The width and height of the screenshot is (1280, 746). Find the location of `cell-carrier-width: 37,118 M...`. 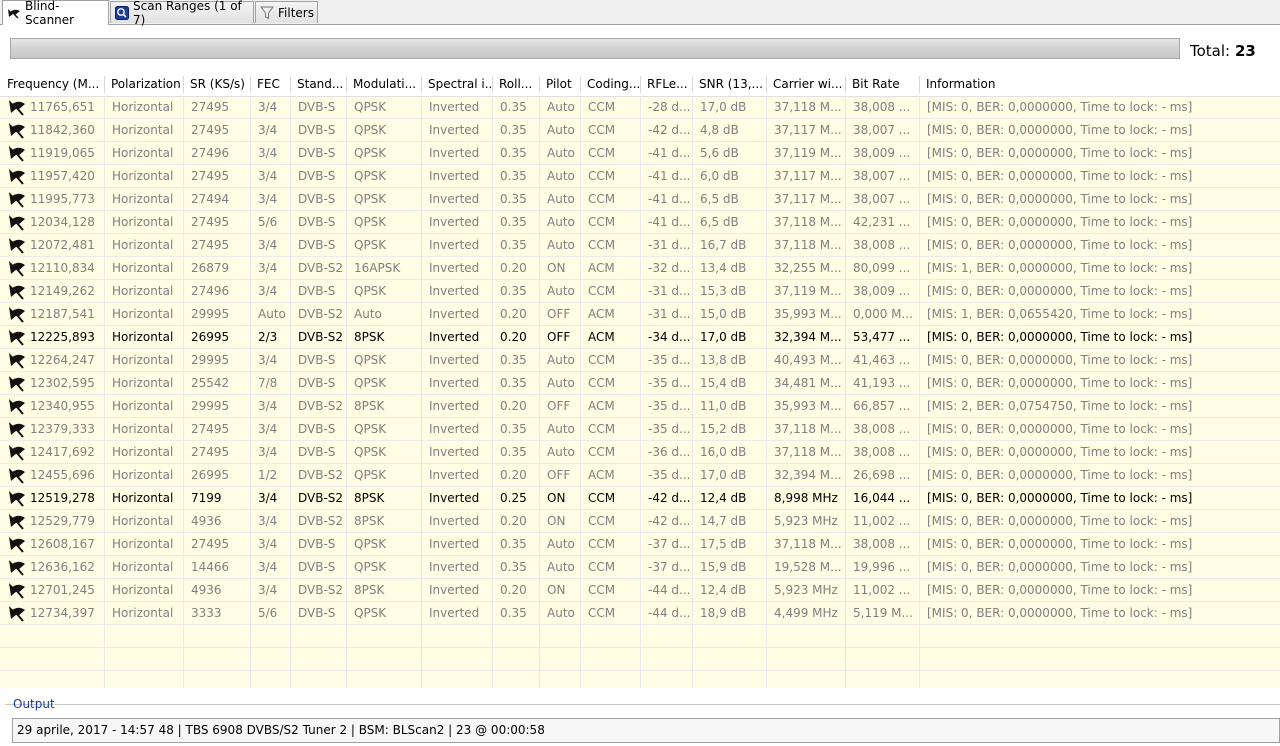

cell-carrier-width: 37,118 M... is located at coordinates (808, 107).